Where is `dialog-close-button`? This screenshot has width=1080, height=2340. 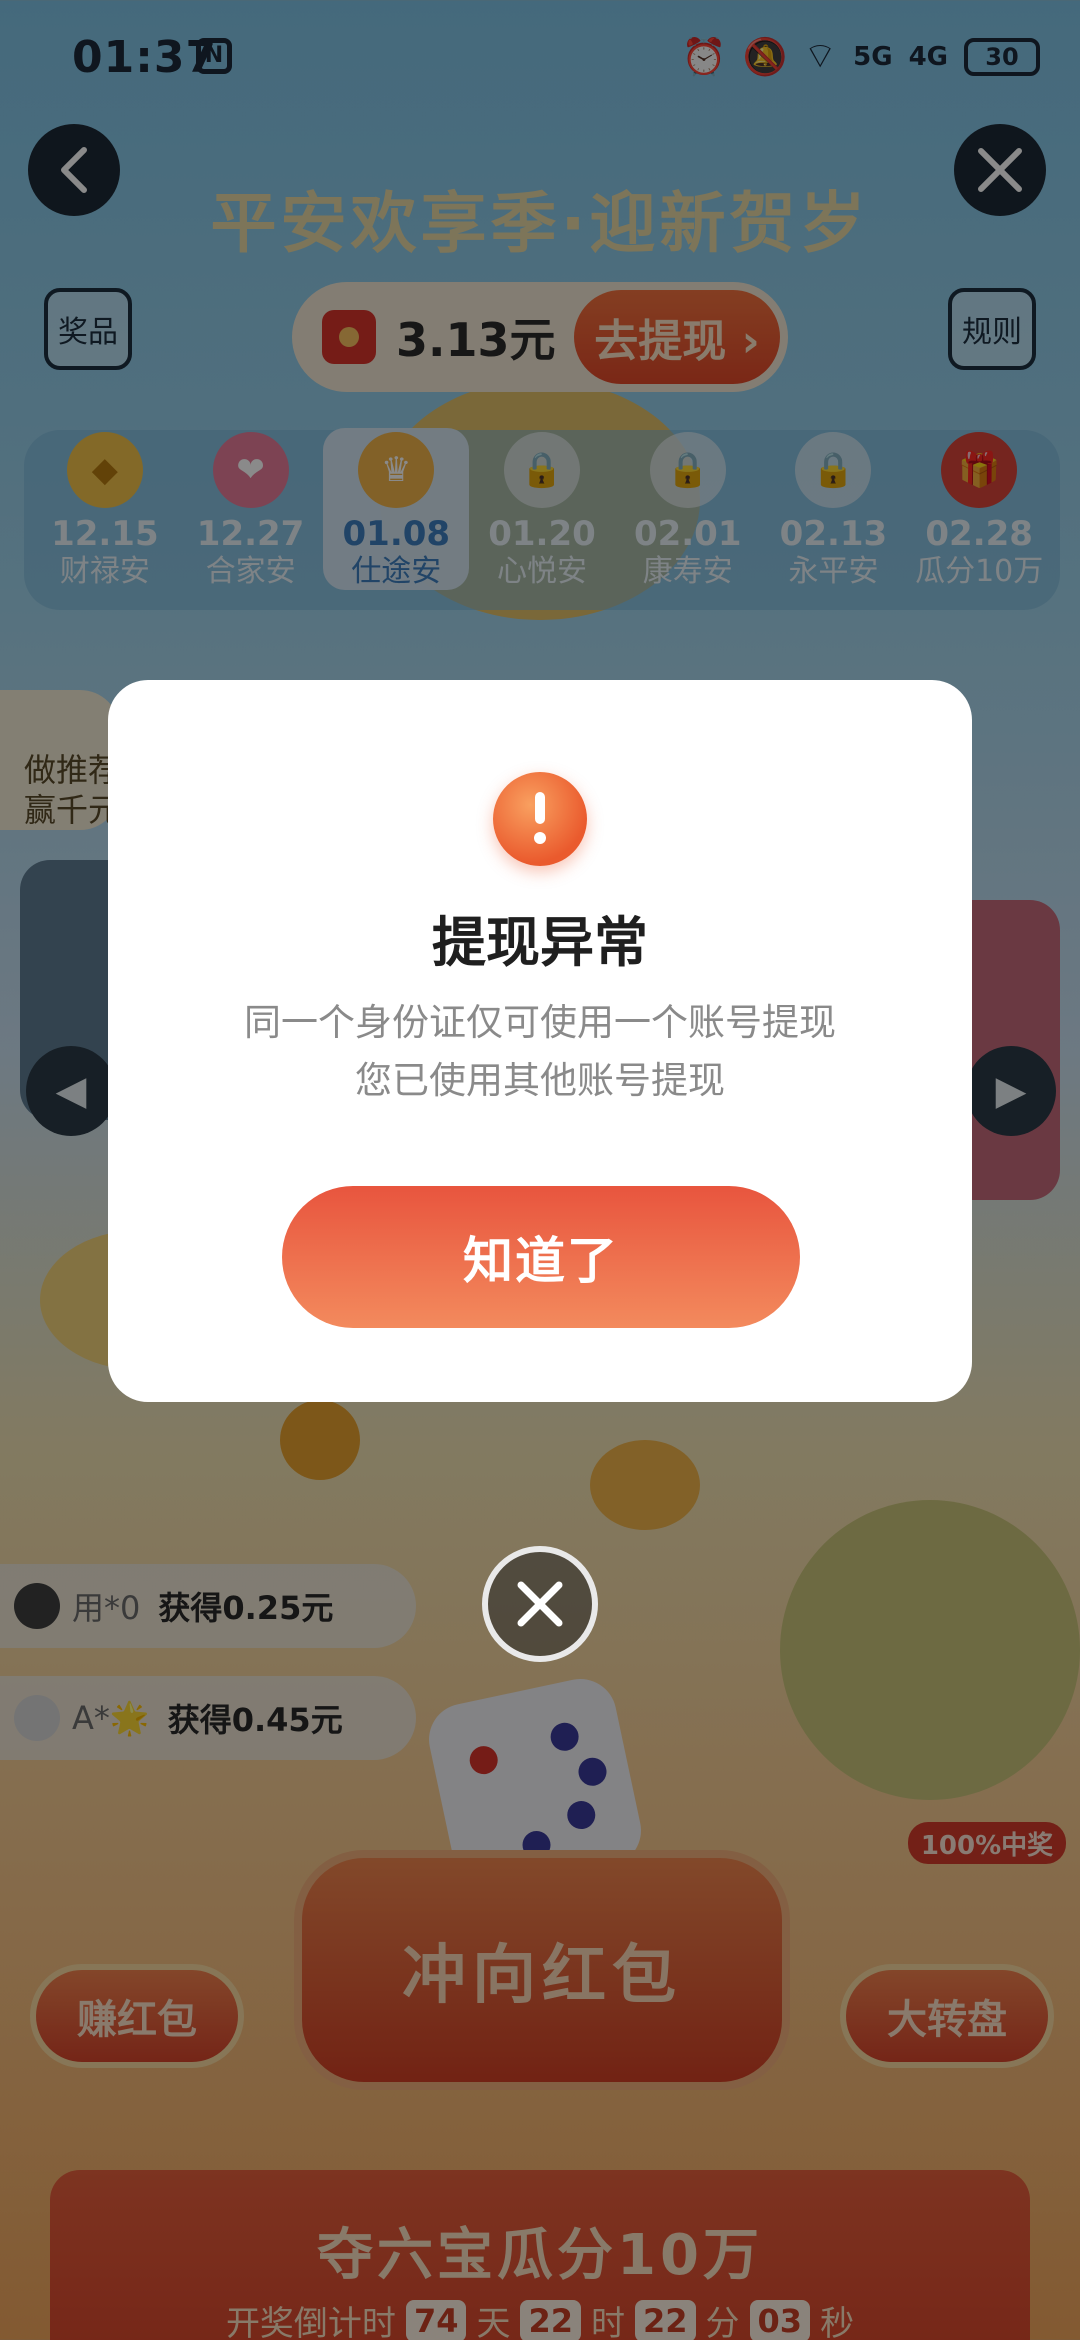 dialog-close-button is located at coordinates (540, 1604).